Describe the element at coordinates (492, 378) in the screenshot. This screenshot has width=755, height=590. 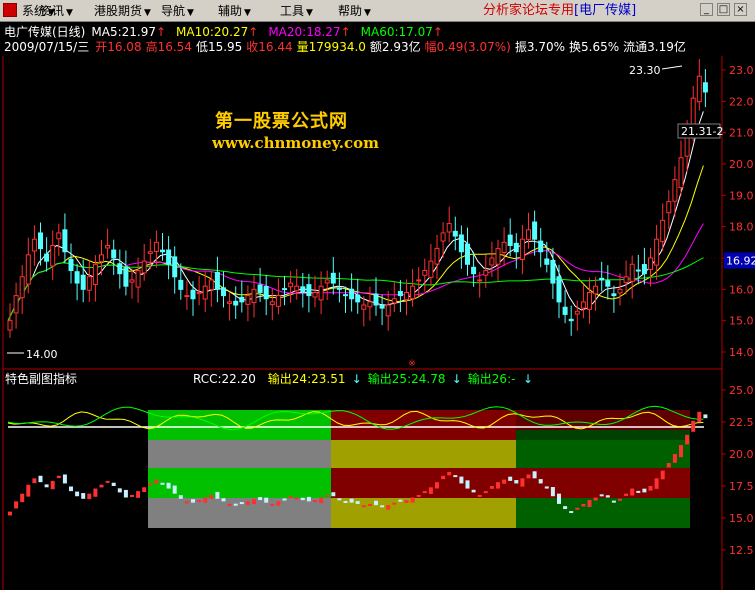
I see `indicator-value: 输出26:-` at that location.